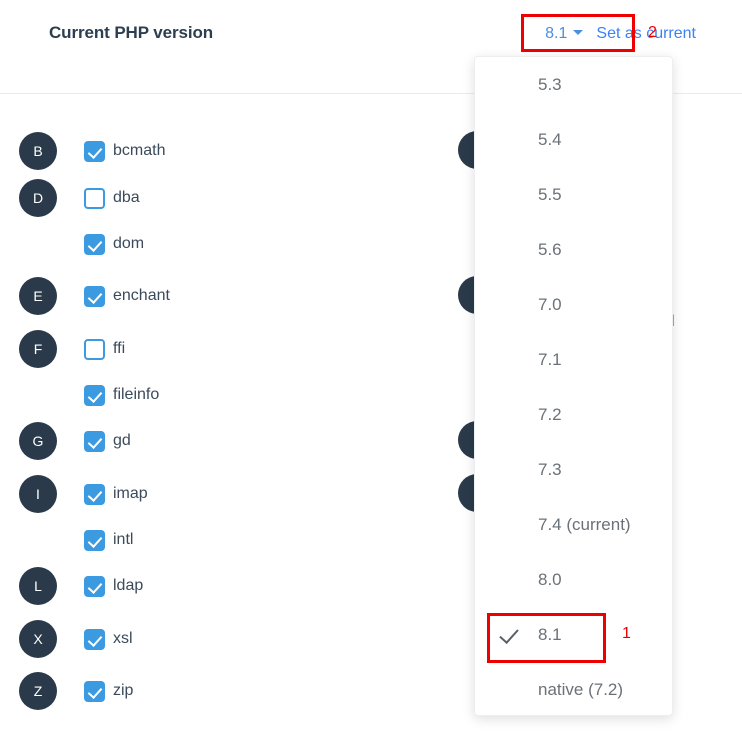  I want to click on letter-avatar: F, so click(38, 349).